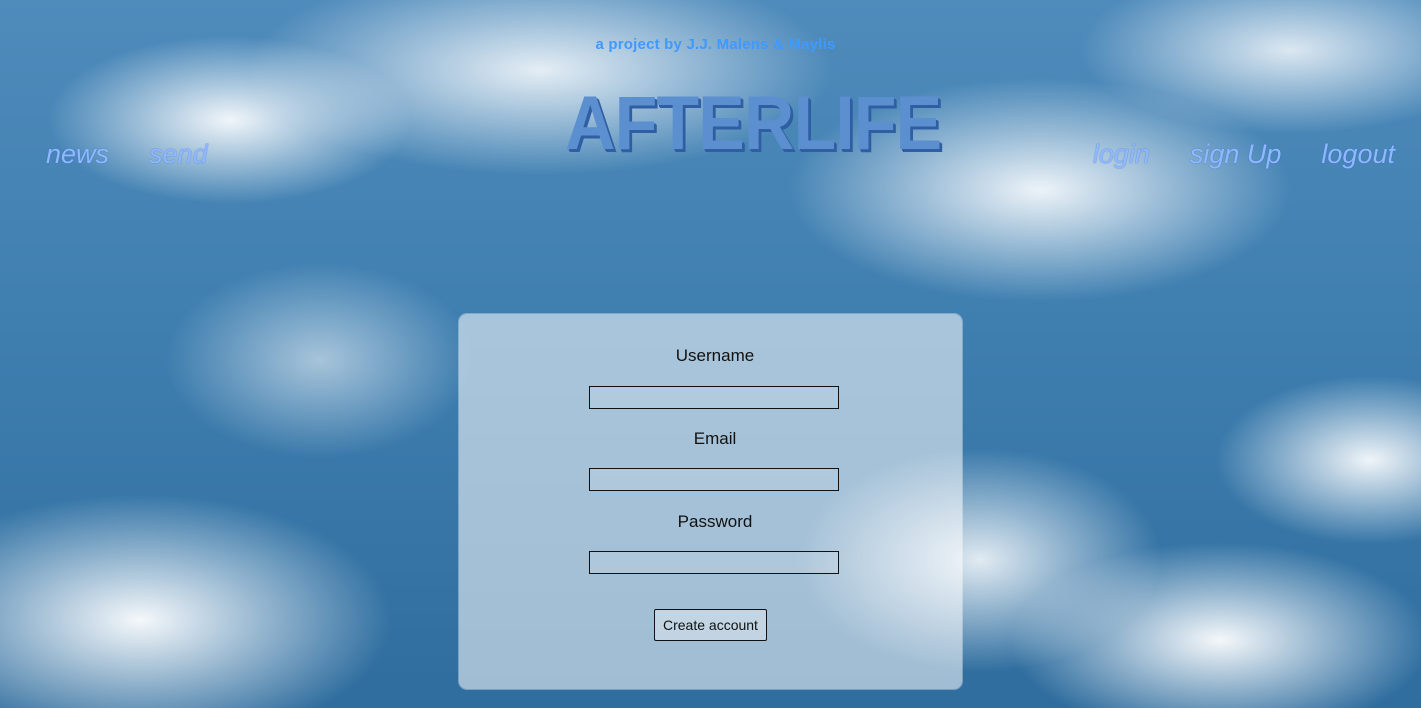 Image resolution: width=1421 pixels, height=708 pixels. I want to click on email-label: Email, so click(715, 438).